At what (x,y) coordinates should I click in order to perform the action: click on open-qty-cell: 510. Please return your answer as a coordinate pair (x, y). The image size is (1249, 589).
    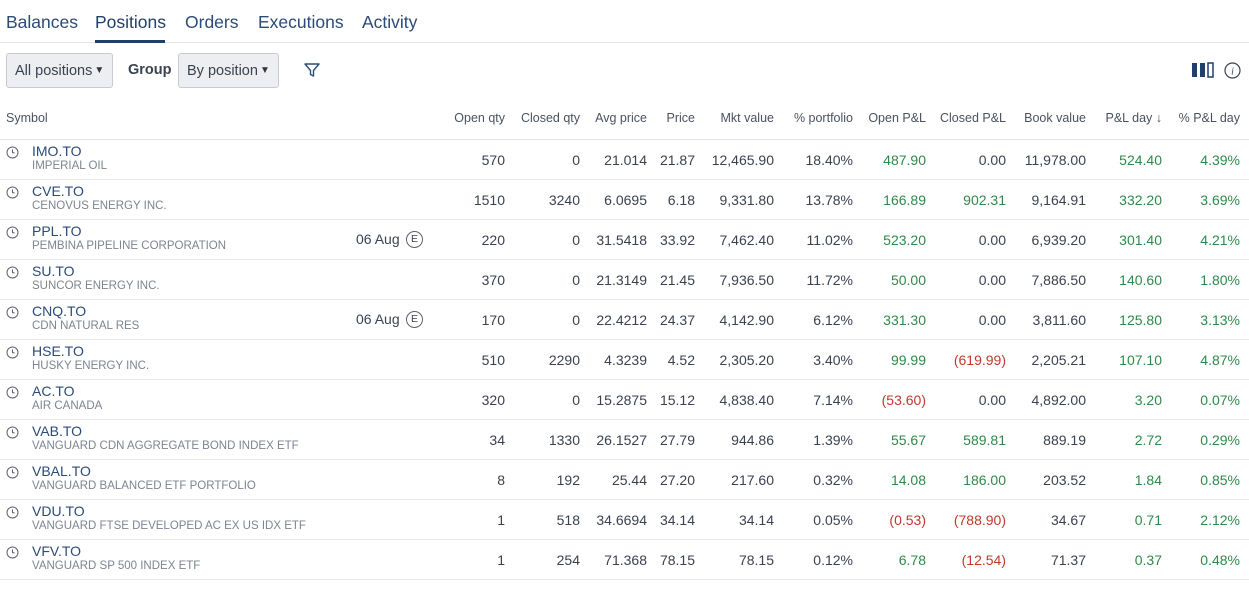
    Looking at the image, I should click on (493, 360).